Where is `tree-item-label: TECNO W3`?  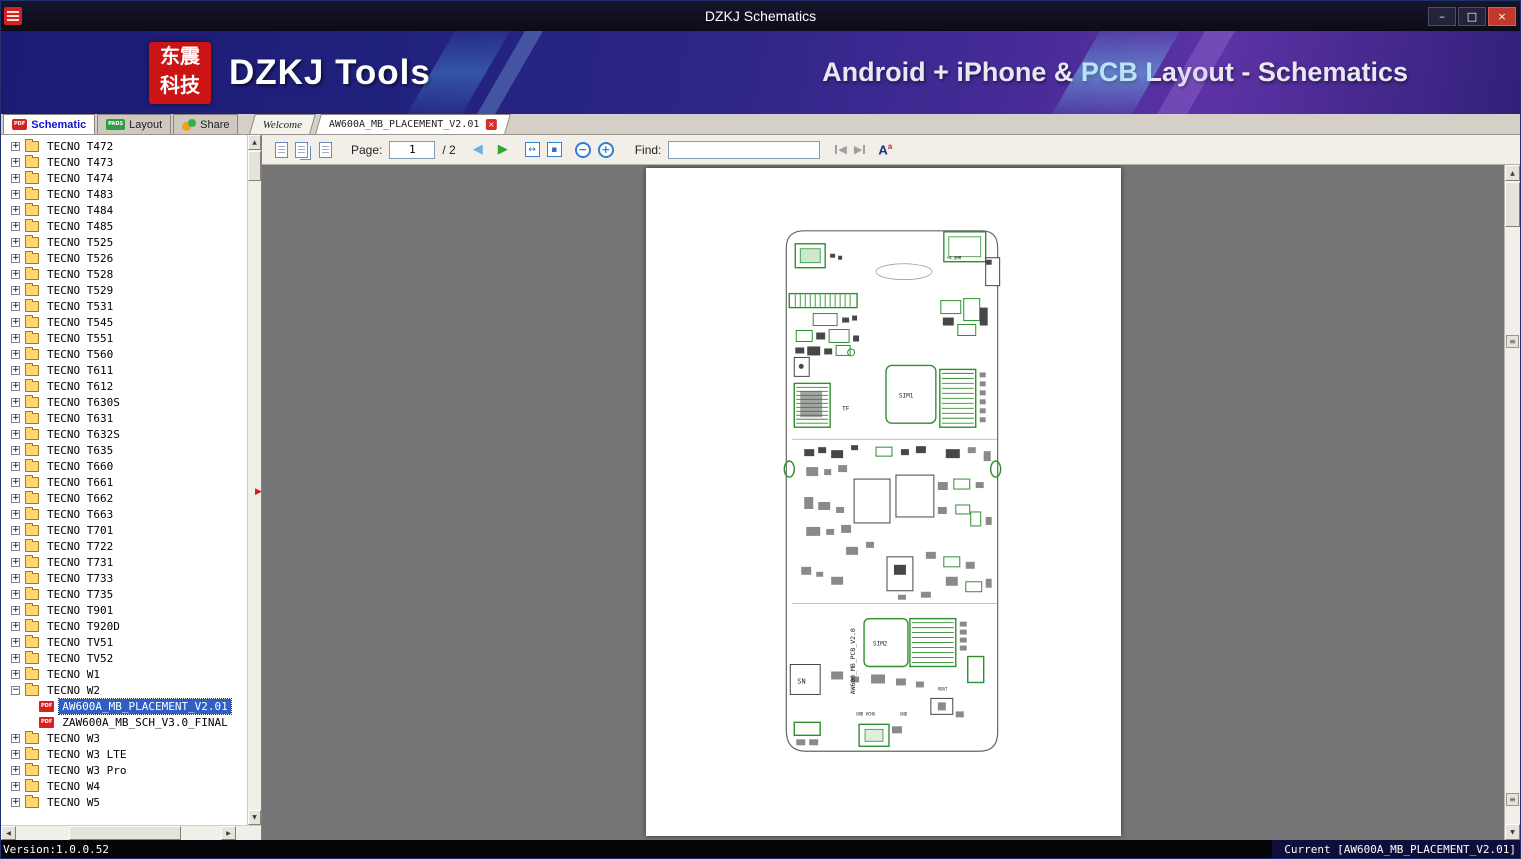
tree-item-label: TECNO W3 is located at coordinates (73, 738).